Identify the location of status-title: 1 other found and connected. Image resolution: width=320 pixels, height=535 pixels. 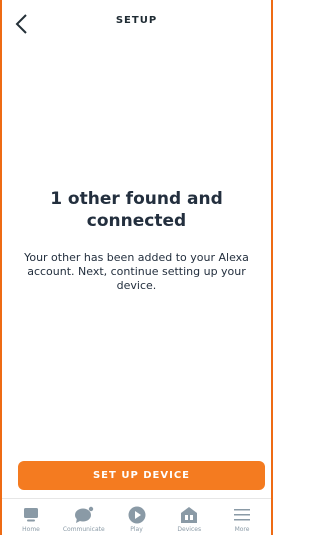
(136, 210).